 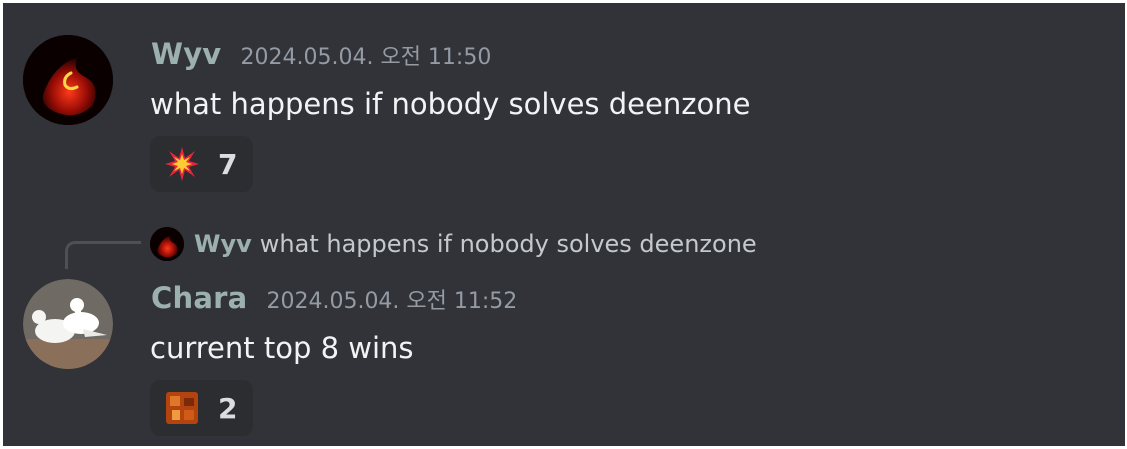 I want to click on reaction-button: 7, so click(x=202, y=164).